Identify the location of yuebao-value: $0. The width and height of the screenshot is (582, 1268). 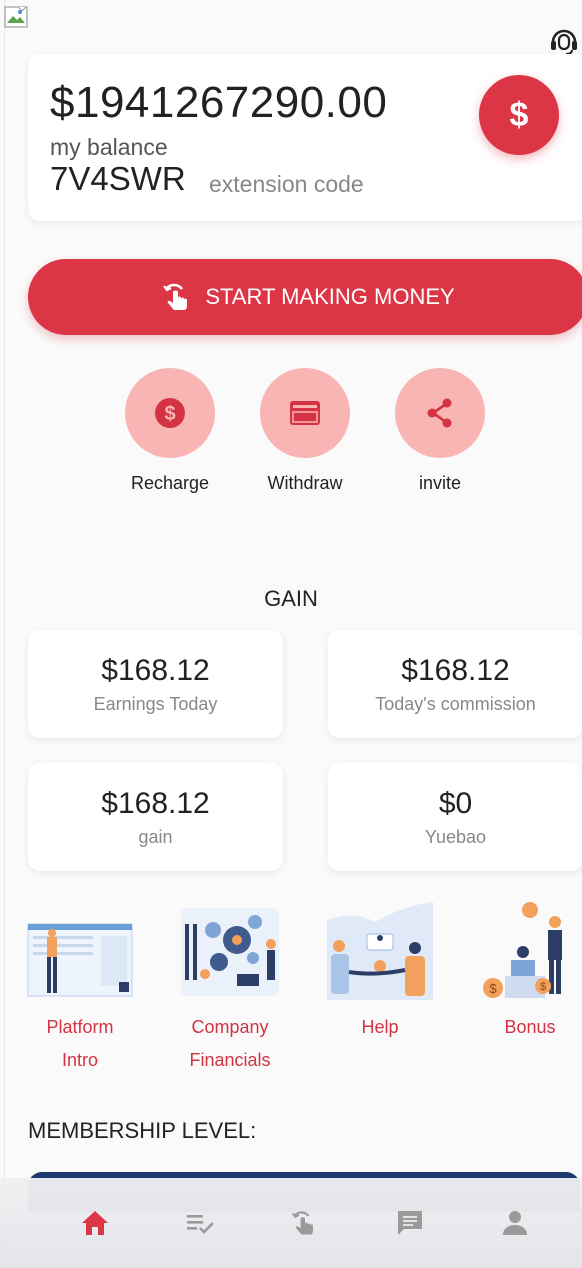
(455, 803).